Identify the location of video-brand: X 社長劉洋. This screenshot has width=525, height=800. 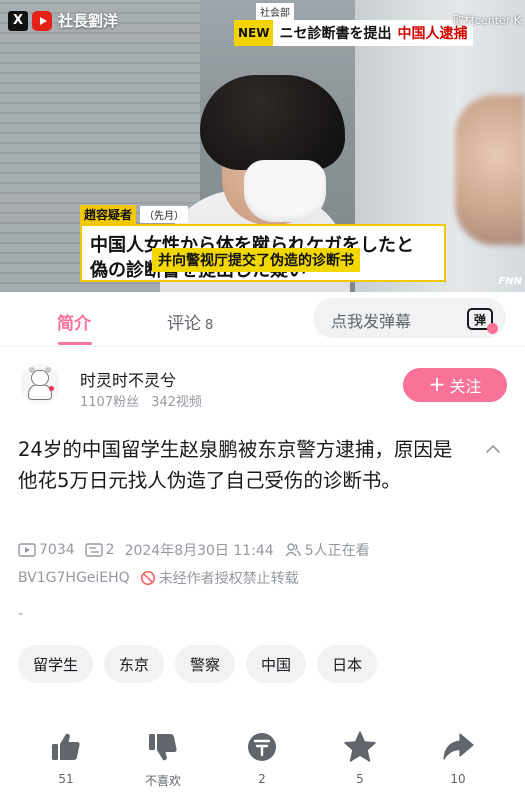
(63, 20).